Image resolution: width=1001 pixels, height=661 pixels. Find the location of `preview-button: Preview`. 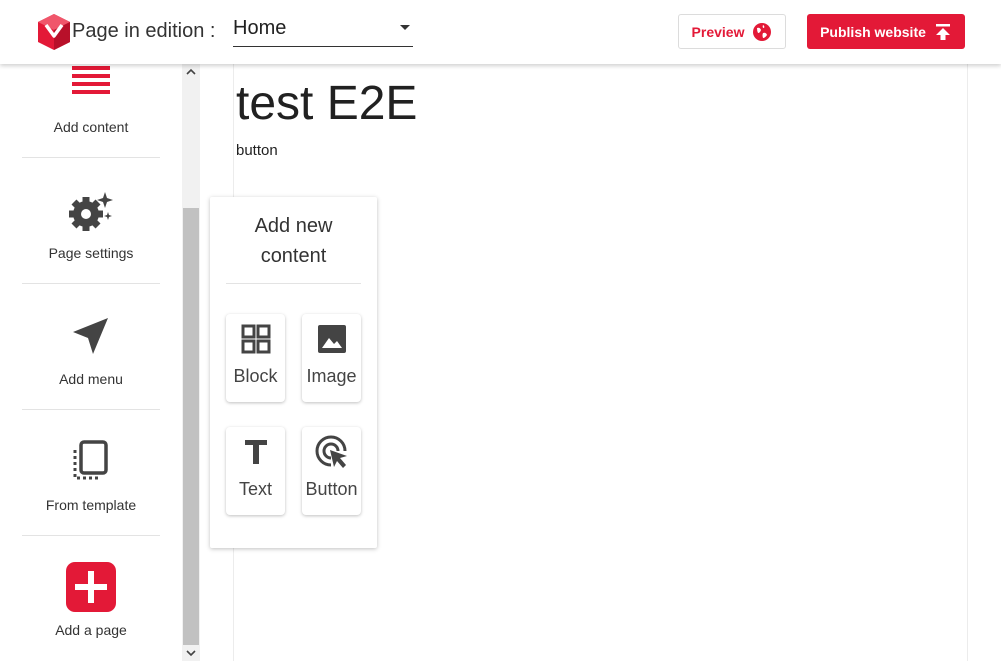

preview-button: Preview is located at coordinates (732, 31).